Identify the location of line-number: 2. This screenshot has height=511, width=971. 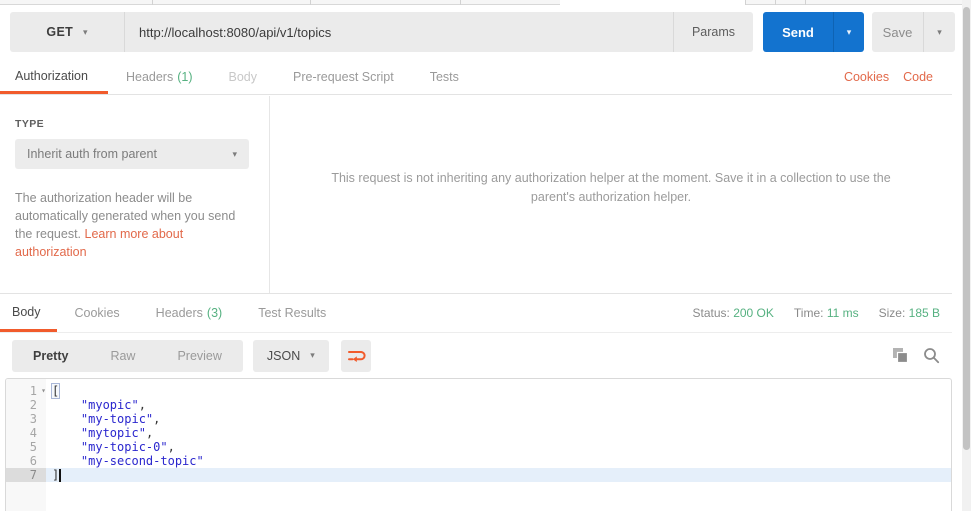
(26, 405).